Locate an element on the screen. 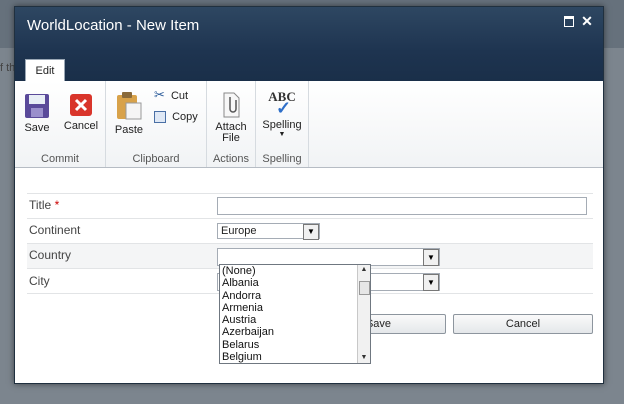  spelling-icon: ABC ✓ is located at coordinates (282, 104).